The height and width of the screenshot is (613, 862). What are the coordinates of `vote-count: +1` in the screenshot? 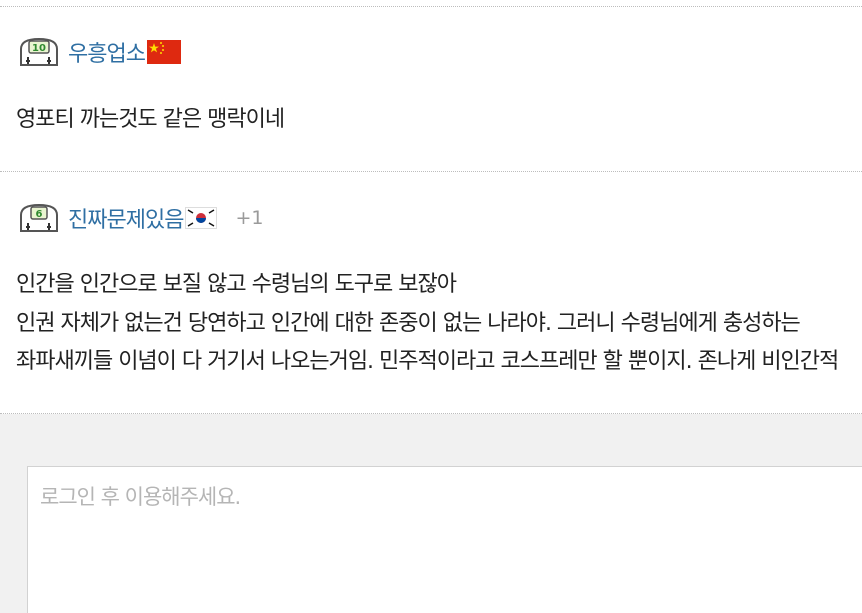 It's located at (249, 218).